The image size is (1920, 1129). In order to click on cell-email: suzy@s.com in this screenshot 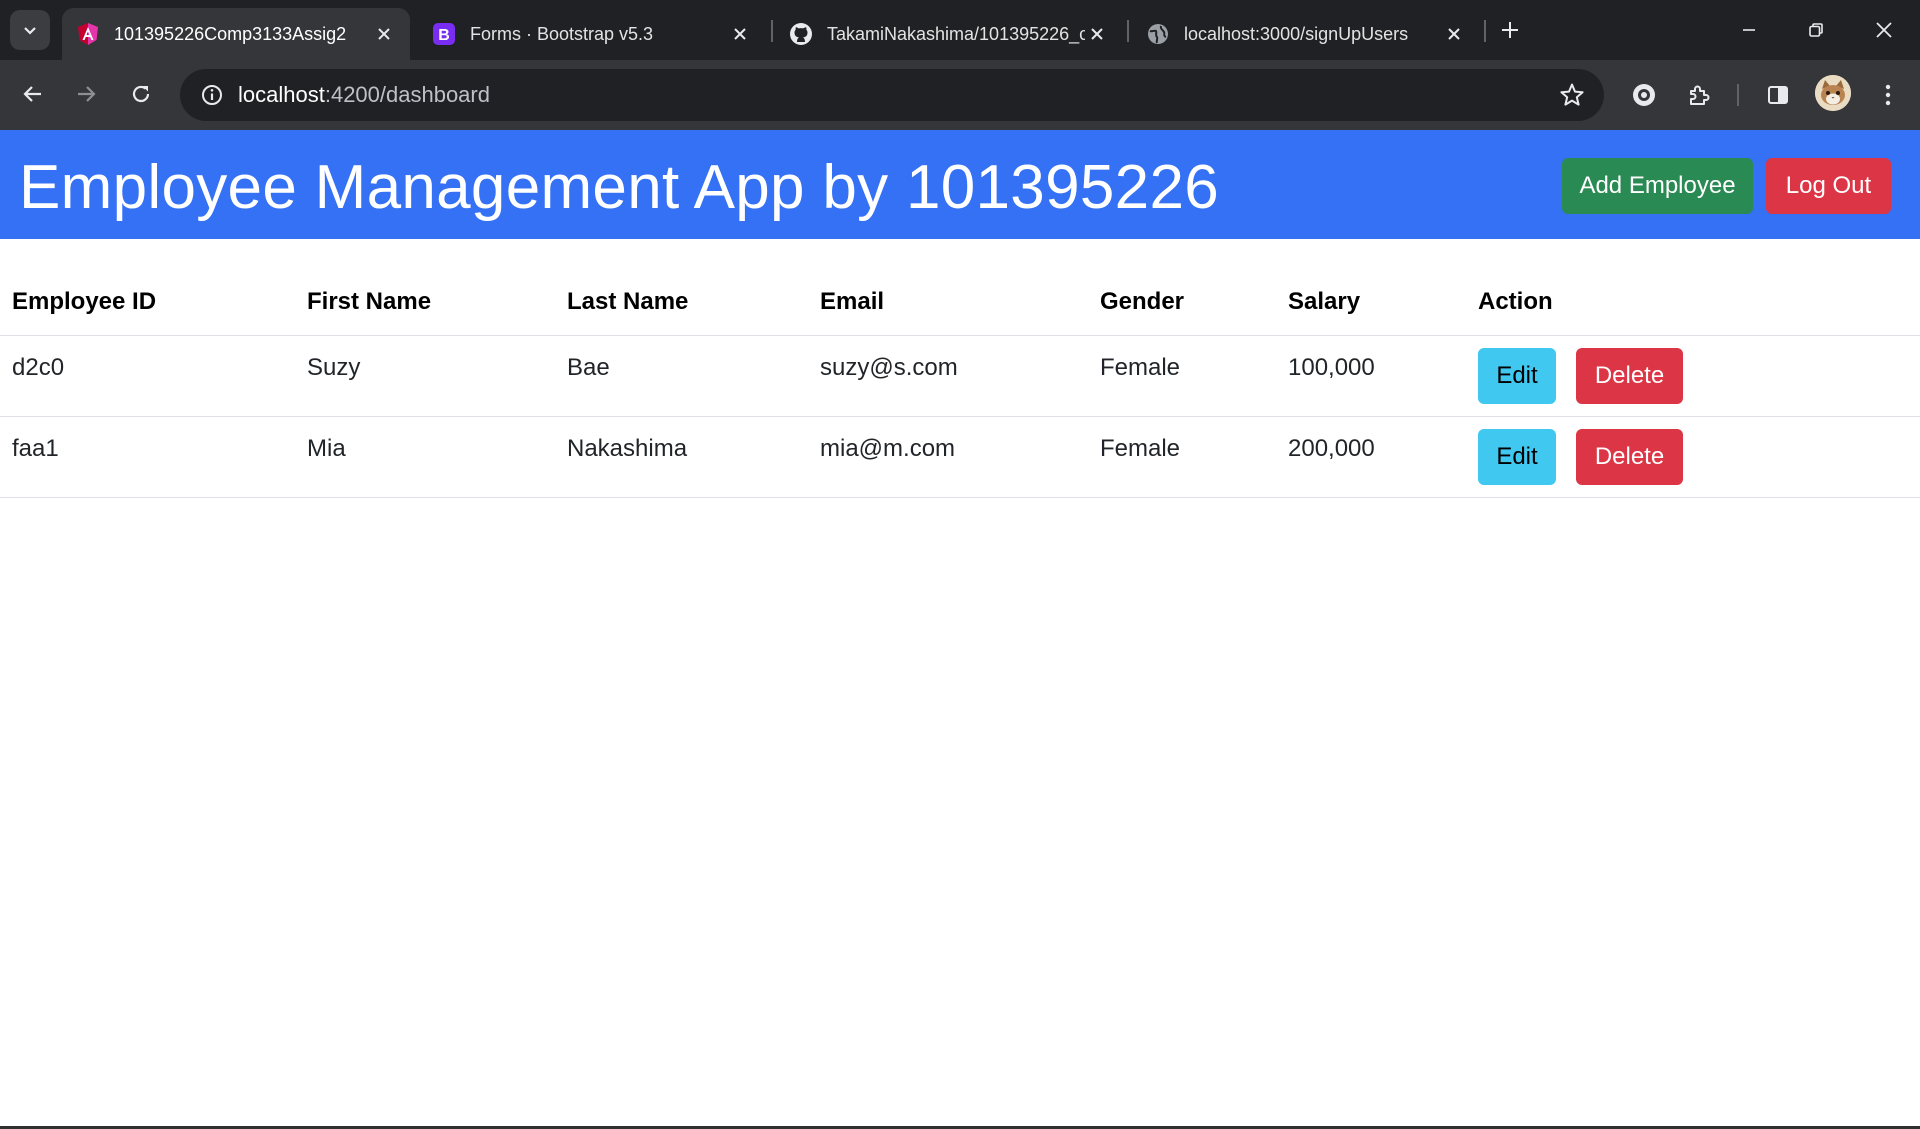, I will do `click(948, 376)`.